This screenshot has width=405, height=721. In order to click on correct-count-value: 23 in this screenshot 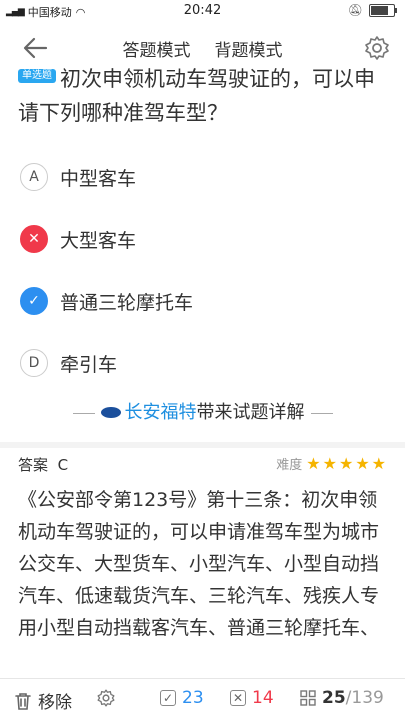, I will do `click(193, 698)`.